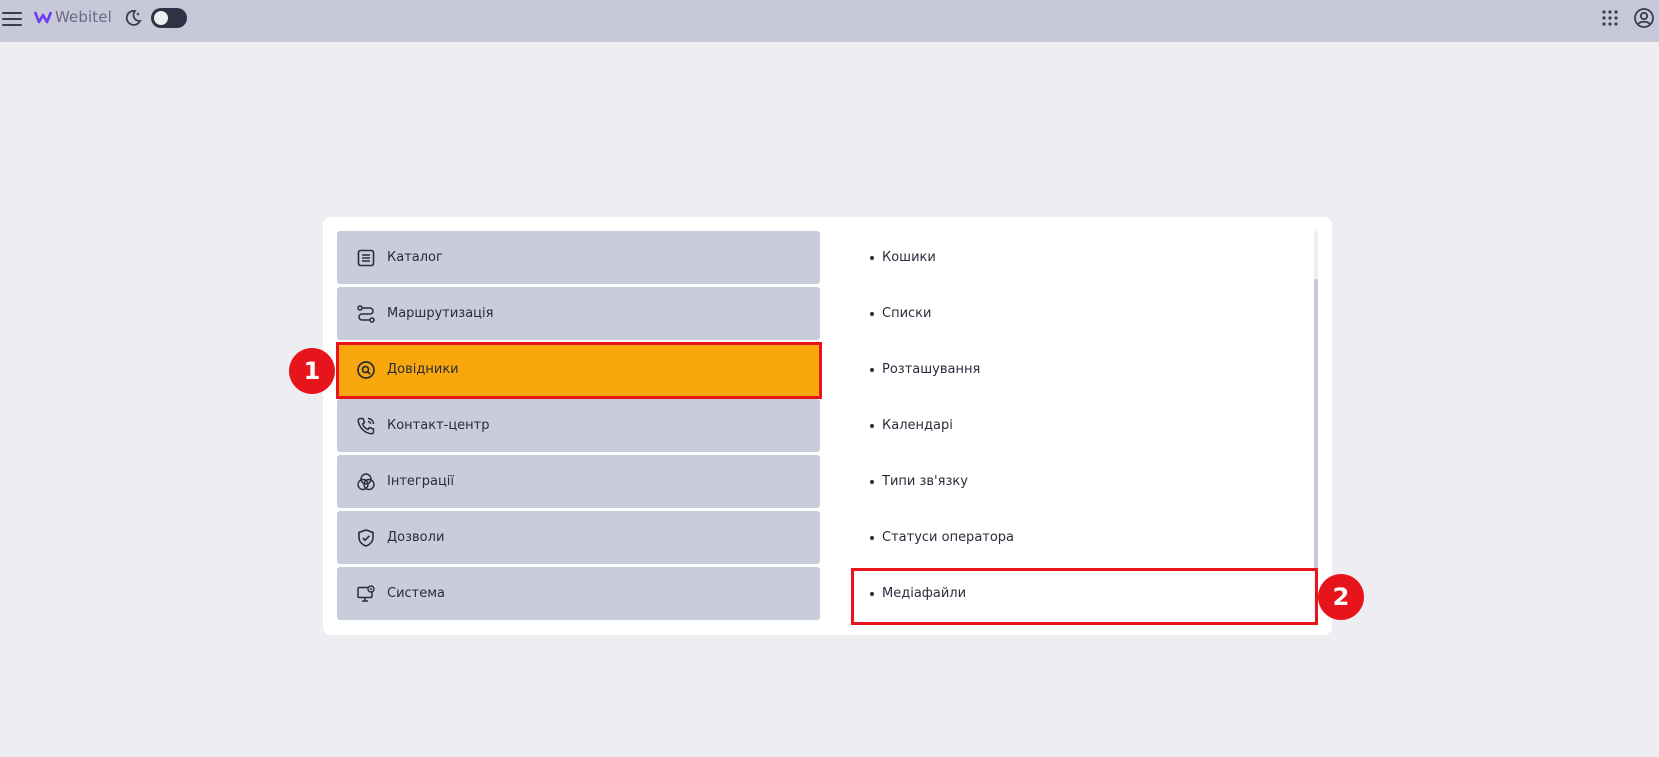 This screenshot has width=1659, height=757. I want to click on submenu-item-label: Розташування, so click(931, 369).